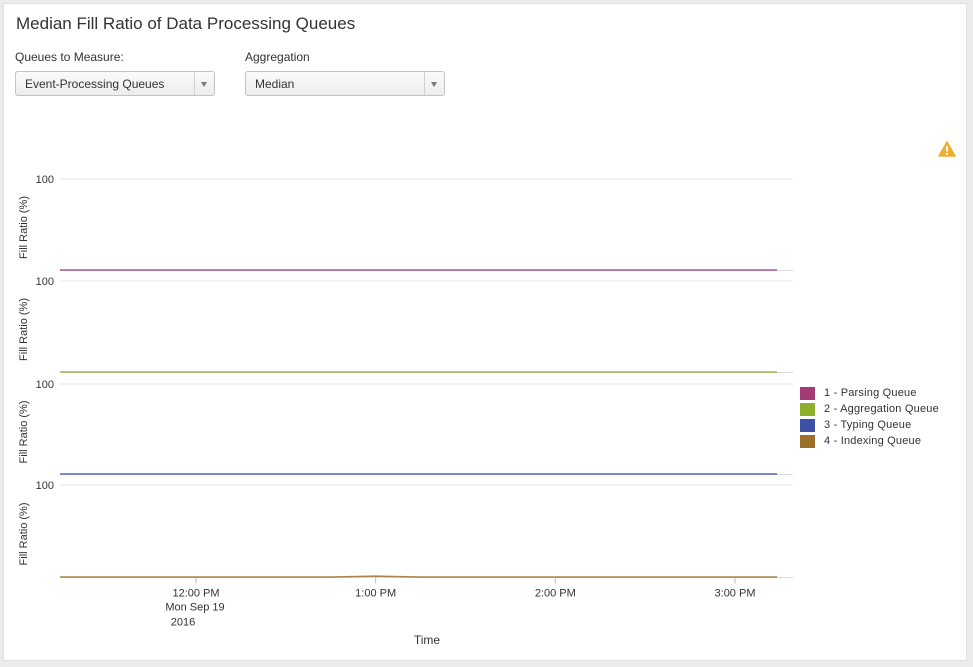  I want to click on legend-label: 1 - Parsing Queue, so click(870, 393).